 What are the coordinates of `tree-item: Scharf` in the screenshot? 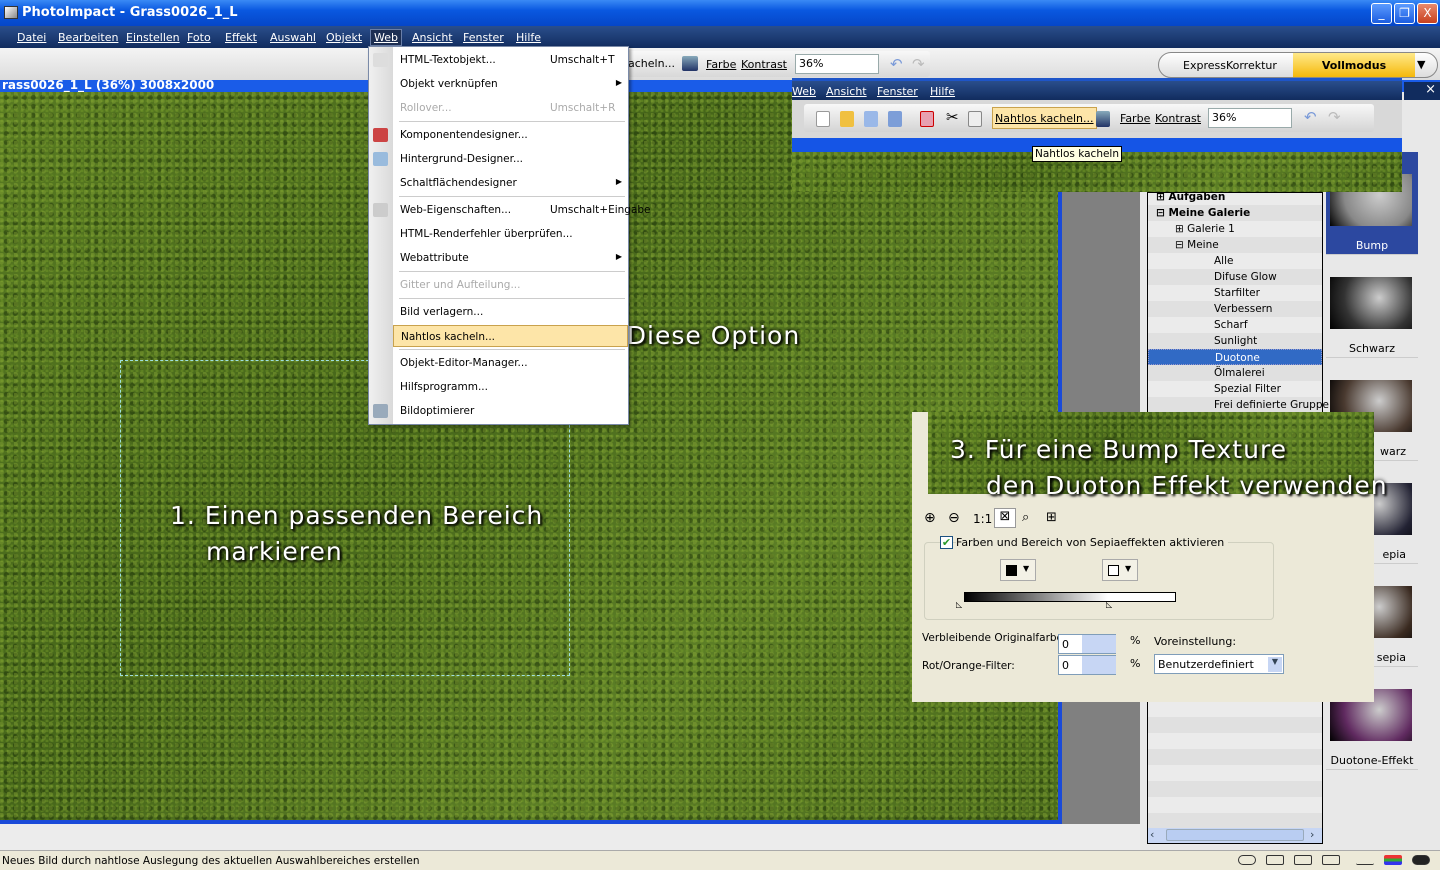 It's located at (1235, 325).